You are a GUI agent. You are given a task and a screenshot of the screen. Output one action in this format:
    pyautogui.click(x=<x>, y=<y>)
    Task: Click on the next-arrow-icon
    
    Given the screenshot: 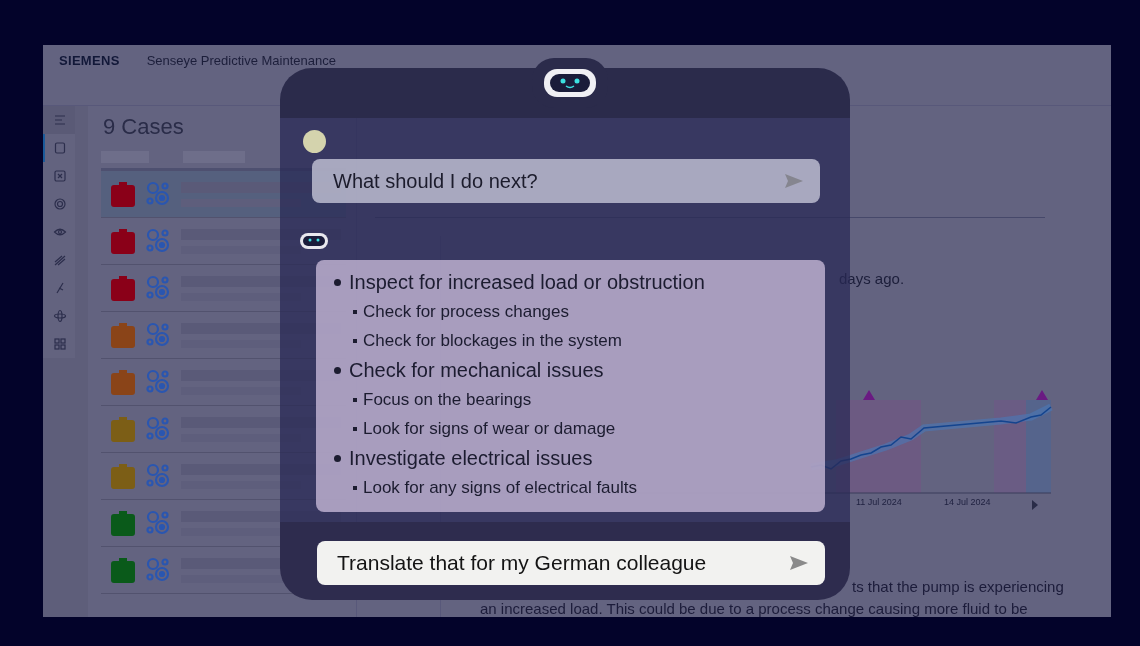 What is the action you would take?
    pyautogui.click(x=1035, y=505)
    